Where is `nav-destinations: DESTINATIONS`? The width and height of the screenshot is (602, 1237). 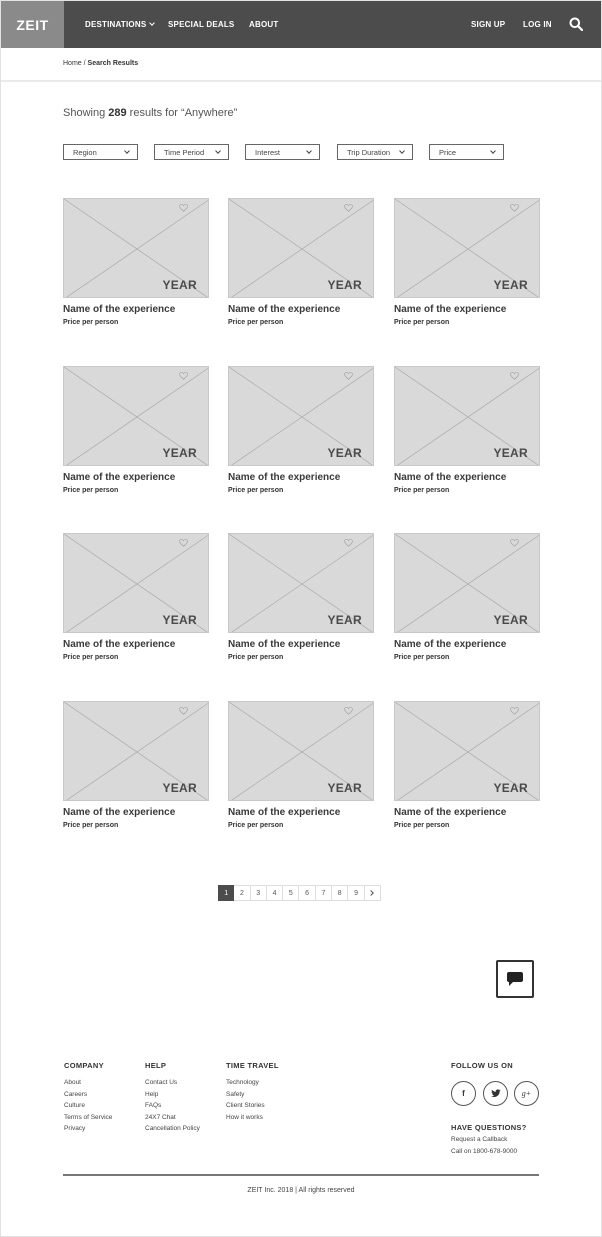 nav-destinations: DESTINATIONS is located at coordinates (120, 24).